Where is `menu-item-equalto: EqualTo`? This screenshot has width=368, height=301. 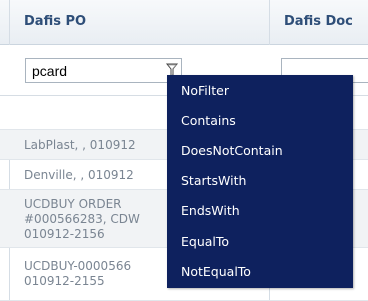 menu-item-equalto: EqualTo is located at coordinates (260, 242).